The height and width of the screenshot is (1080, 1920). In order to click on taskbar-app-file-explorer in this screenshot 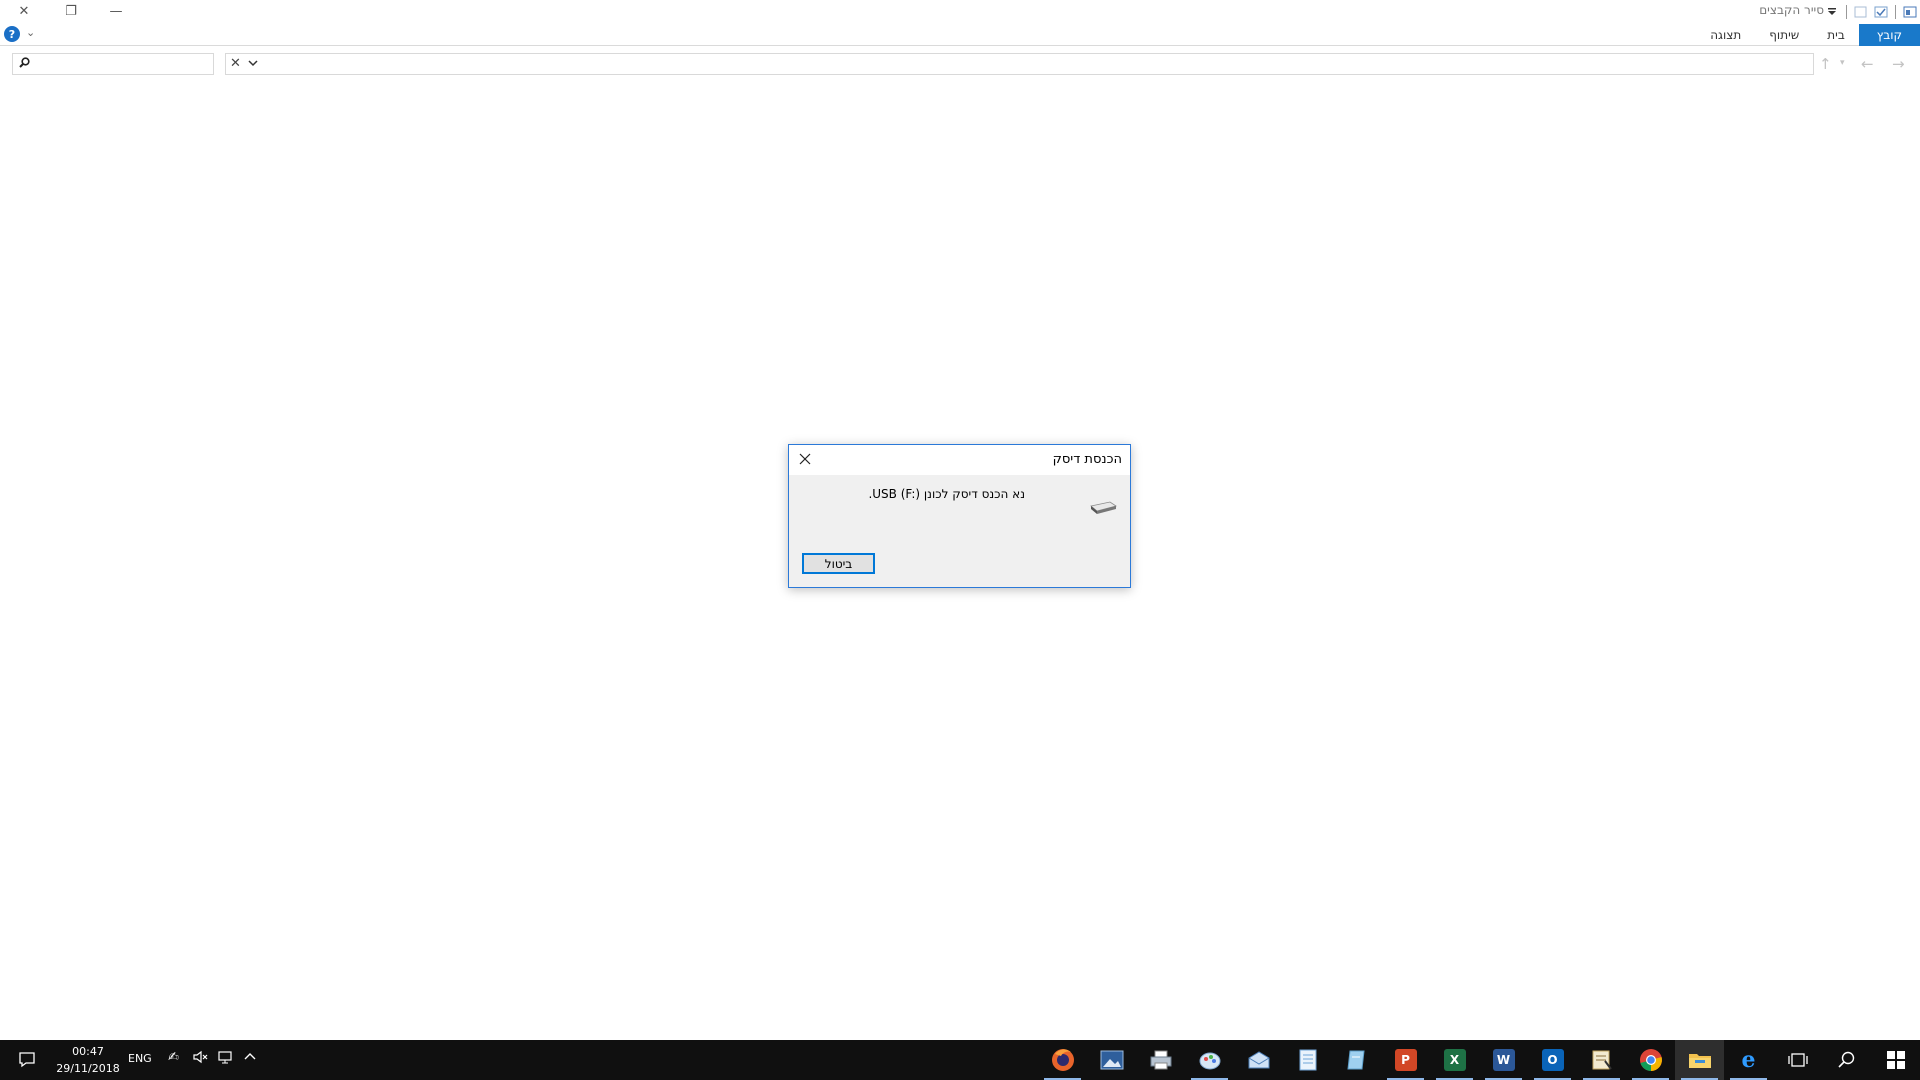, I will do `click(1699, 1060)`.